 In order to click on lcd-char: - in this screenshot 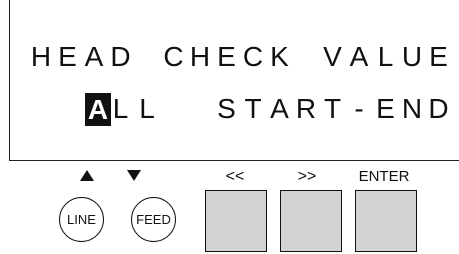, I will do `click(359, 108)`.